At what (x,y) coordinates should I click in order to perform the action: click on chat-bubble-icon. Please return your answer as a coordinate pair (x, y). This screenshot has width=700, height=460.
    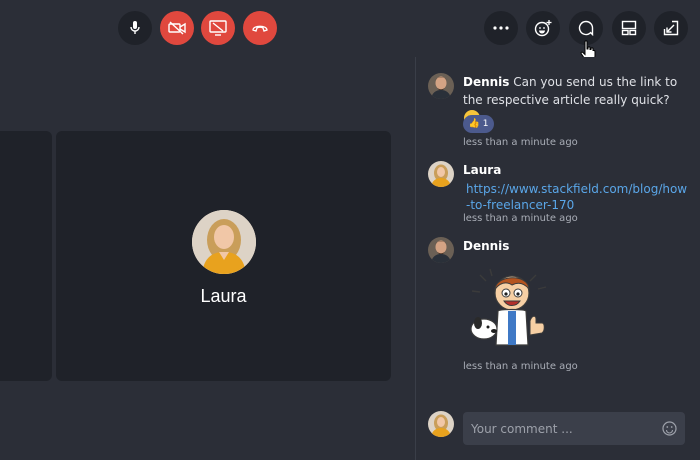
    Looking at the image, I should click on (586, 28).